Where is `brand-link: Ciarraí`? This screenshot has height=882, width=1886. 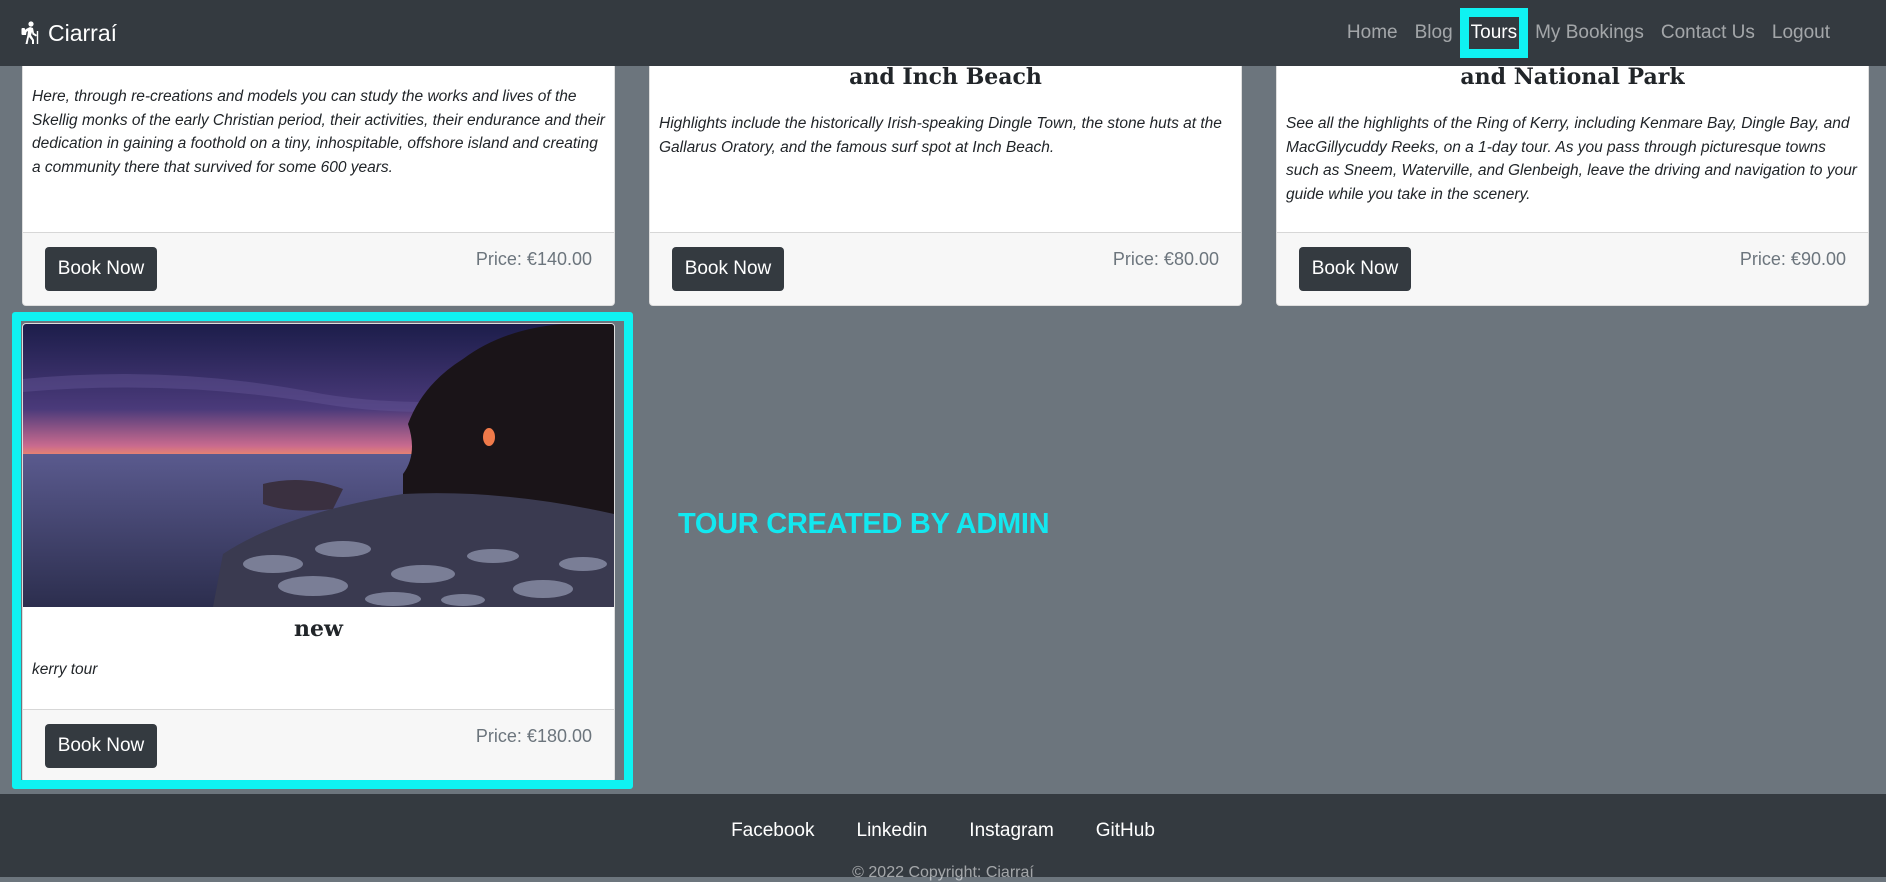
brand-link: Ciarraí is located at coordinates (68, 33).